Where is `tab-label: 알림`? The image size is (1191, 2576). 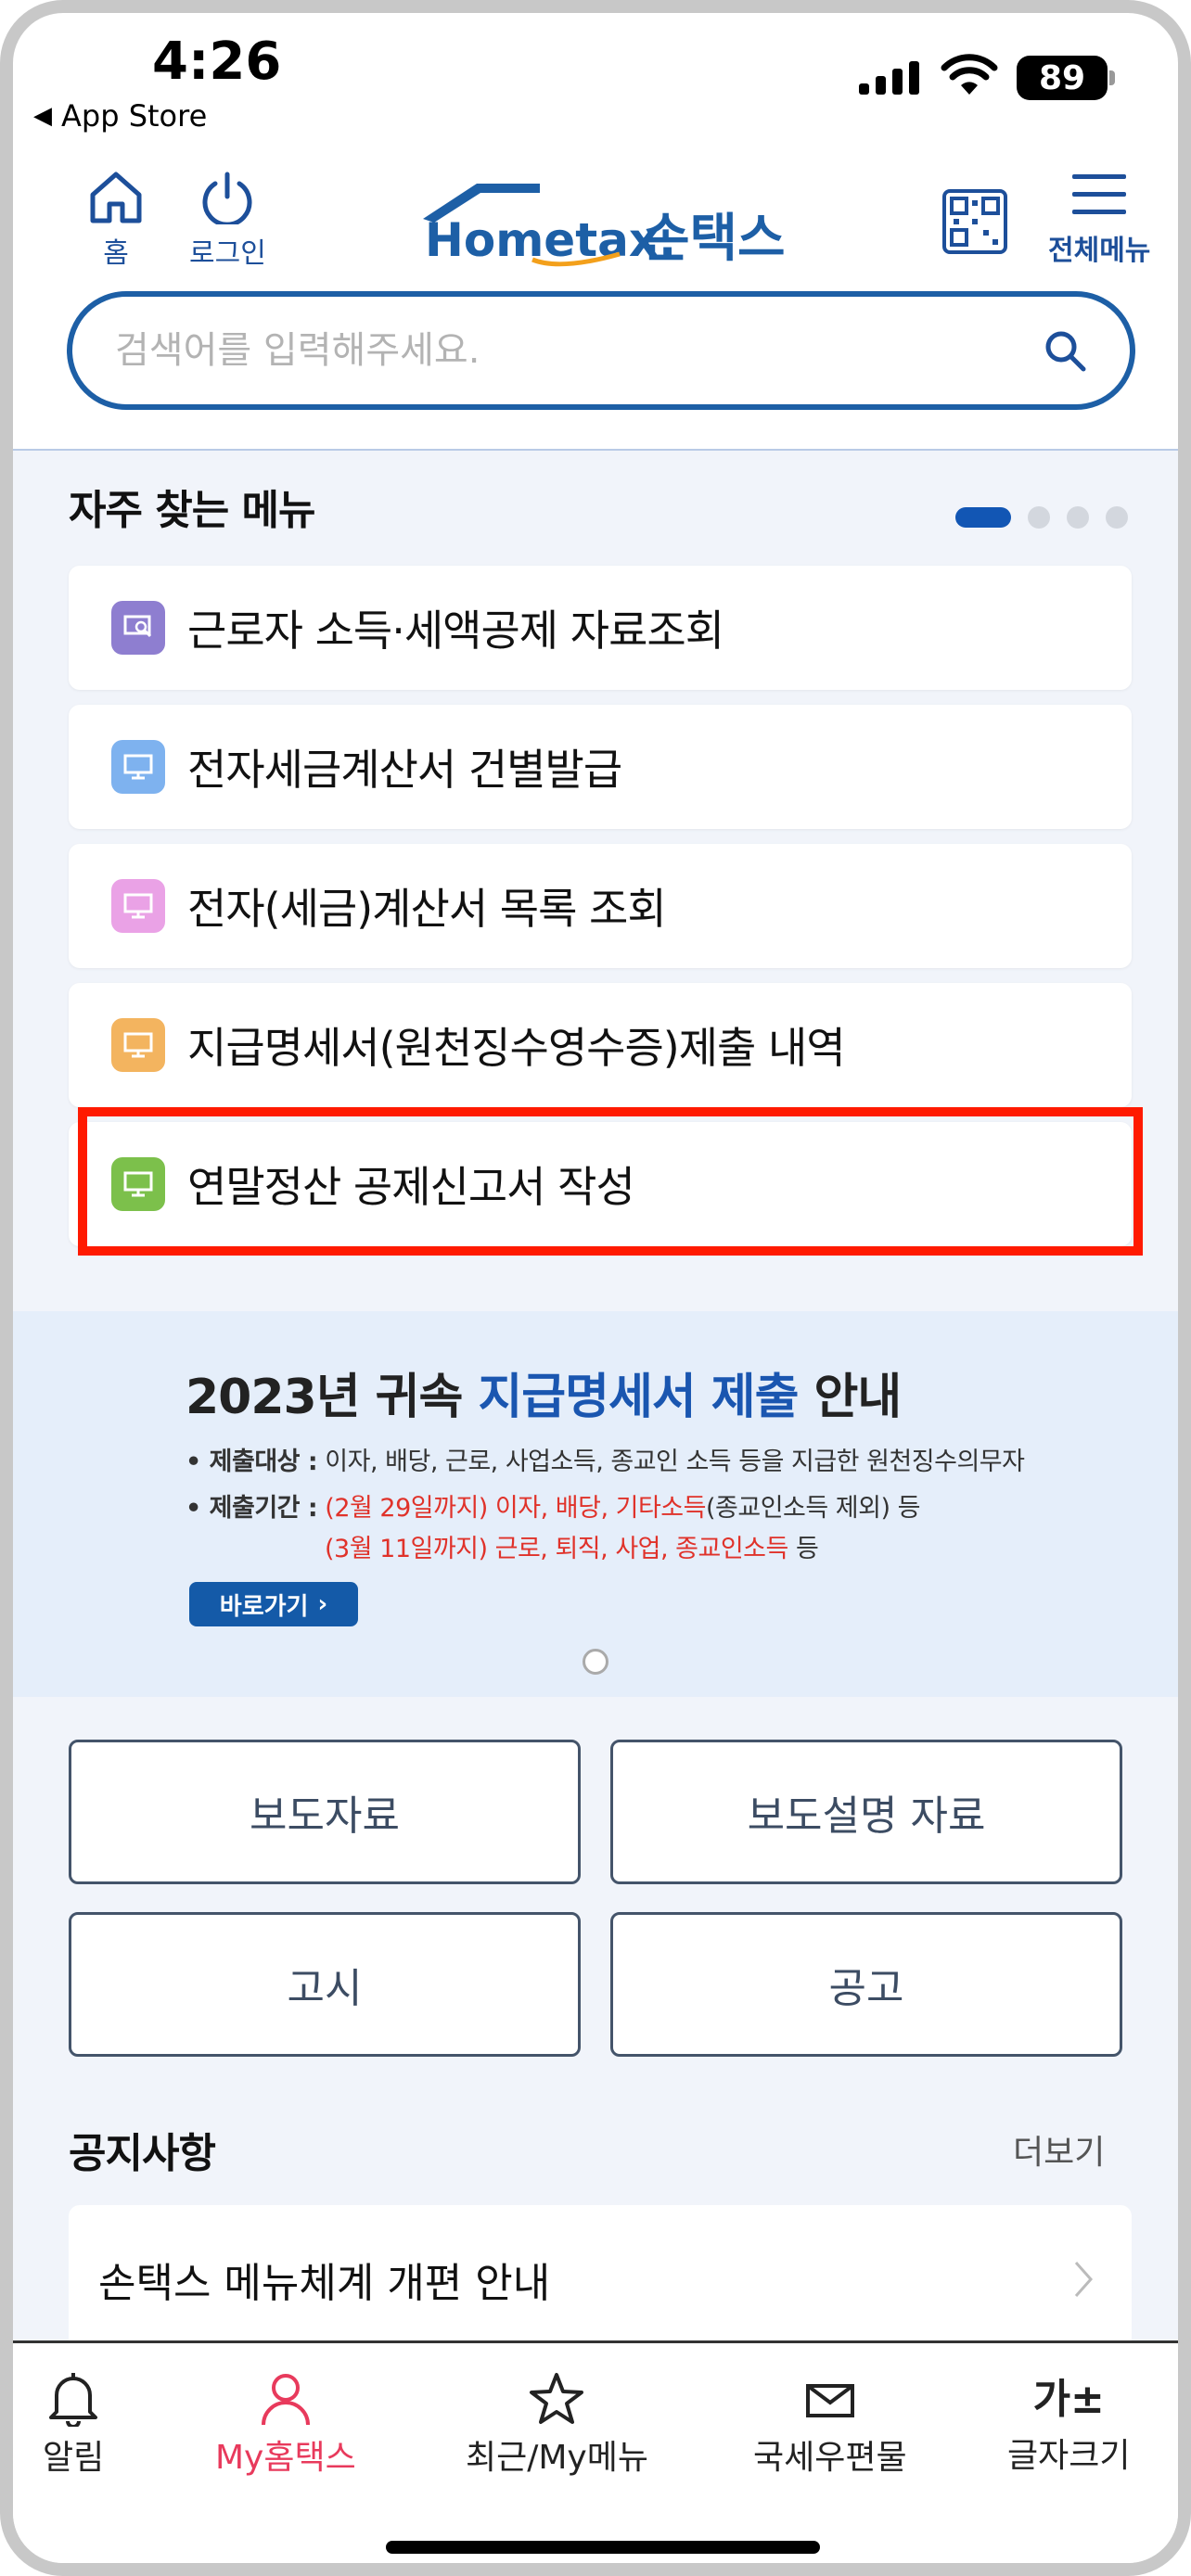 tab-label: 알림 is located at coordinates (74, 2458).